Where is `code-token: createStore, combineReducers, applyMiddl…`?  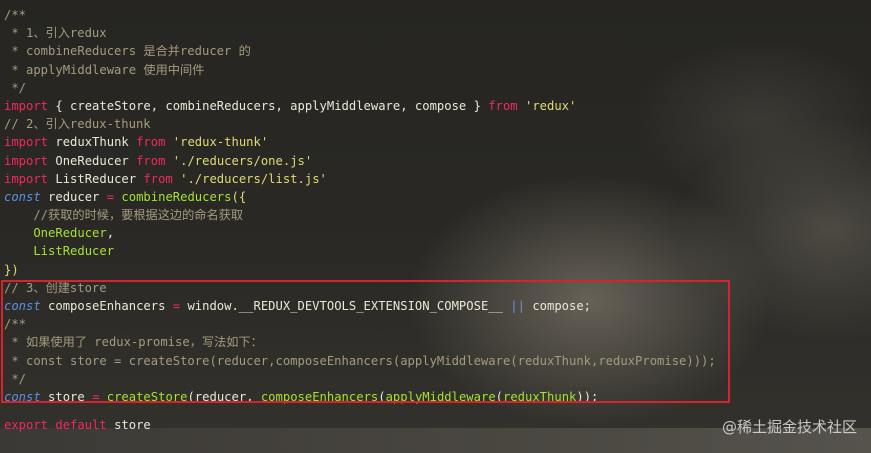
code-token: createStore, combineReducers, applyMiddl… is located at coordinates (268, 105).